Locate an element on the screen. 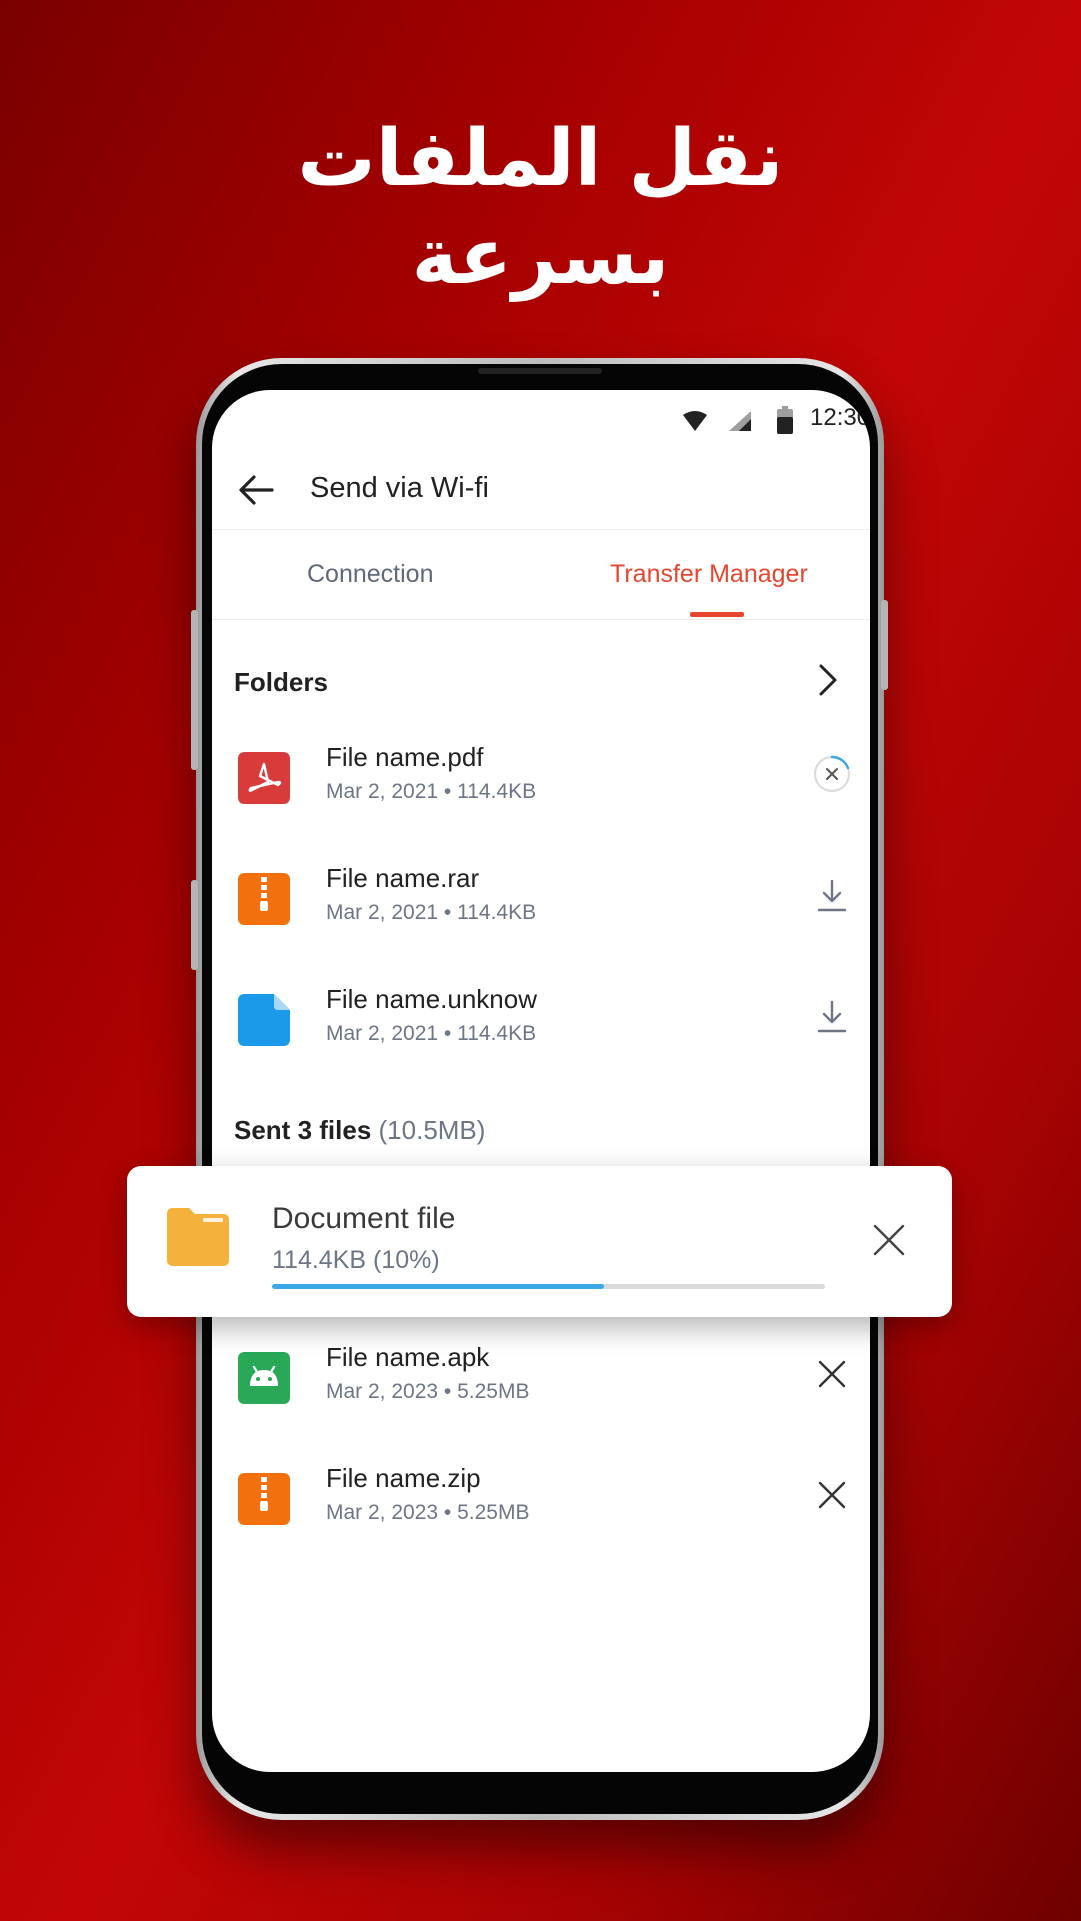  transfer-file-name: Document file is located at coordinates (364, 1218).